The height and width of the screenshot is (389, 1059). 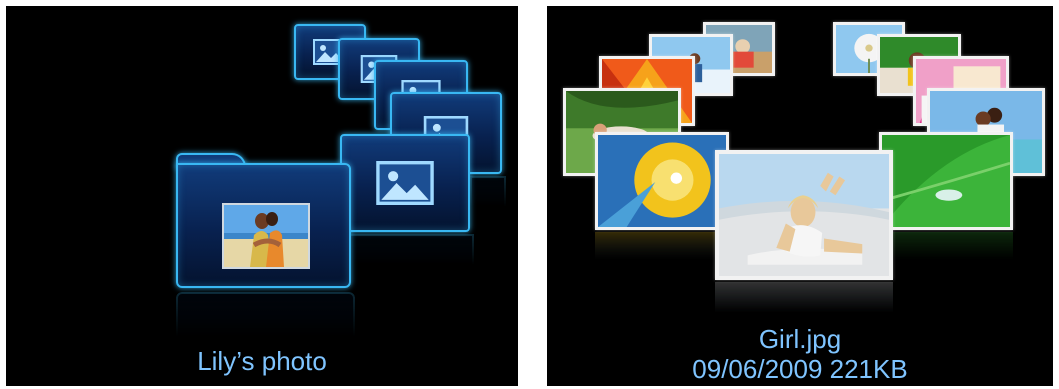 What do you see at coordinates (804, 304) in the screenshot?
I see `selected-photo-reflection` at bounding box center [804, 304].